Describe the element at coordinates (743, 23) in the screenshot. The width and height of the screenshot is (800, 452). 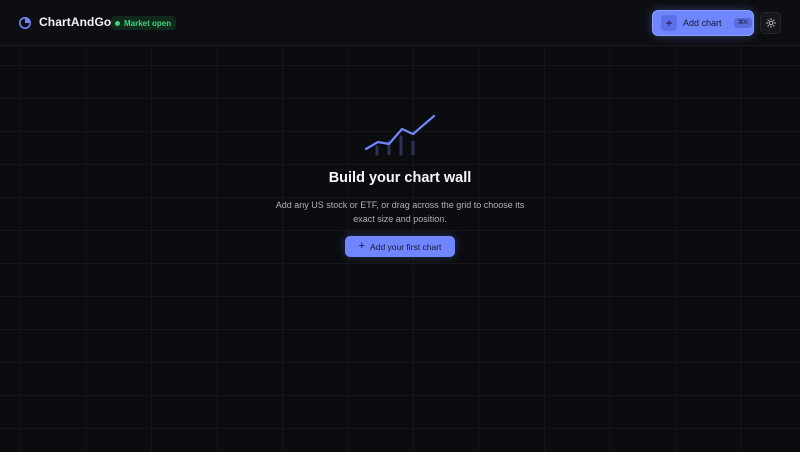
I see `shortcut-hint: ⌘K` at that location.